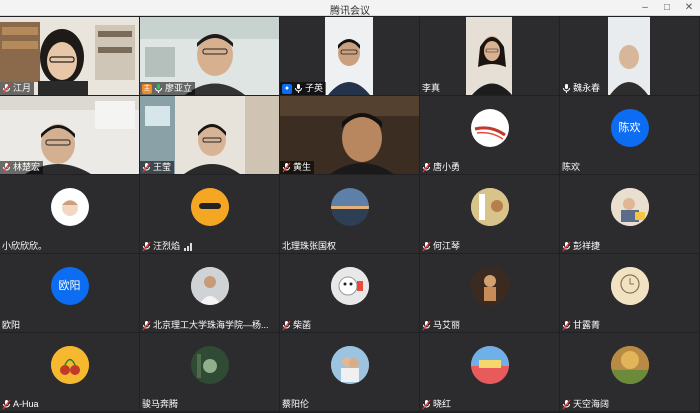 The image size is (700, 413). Describe the element at coordinates (587, 325) in the screenshot. I see `participant-name: 甘露菁` at that location.